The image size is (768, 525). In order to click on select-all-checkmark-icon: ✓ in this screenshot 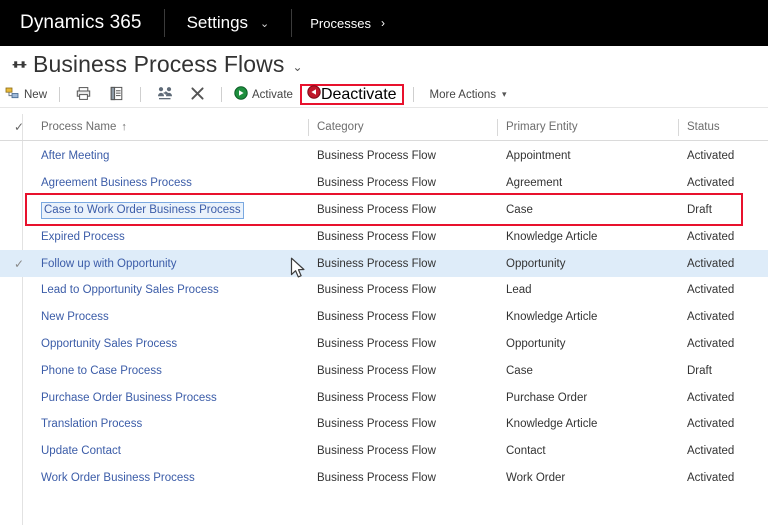, I will do `click(19, 127)`.